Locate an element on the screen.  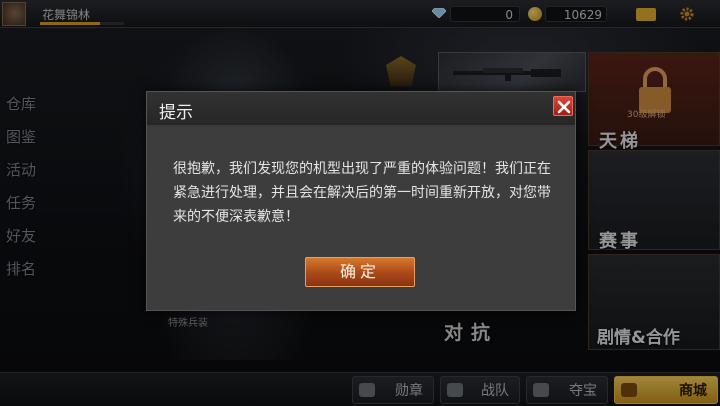
dialog-header: 提示 is located at coordinates (361, 109).